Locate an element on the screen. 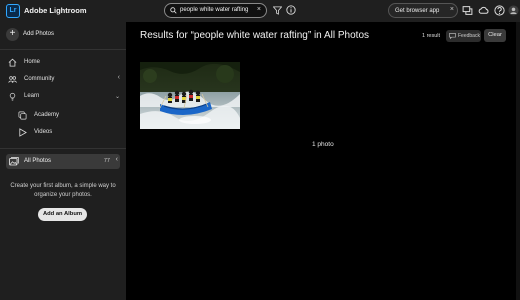 The height and width of the screenshot is (300, 520). app-title: Adobe Lightroom is located at coordinates (55, 10).